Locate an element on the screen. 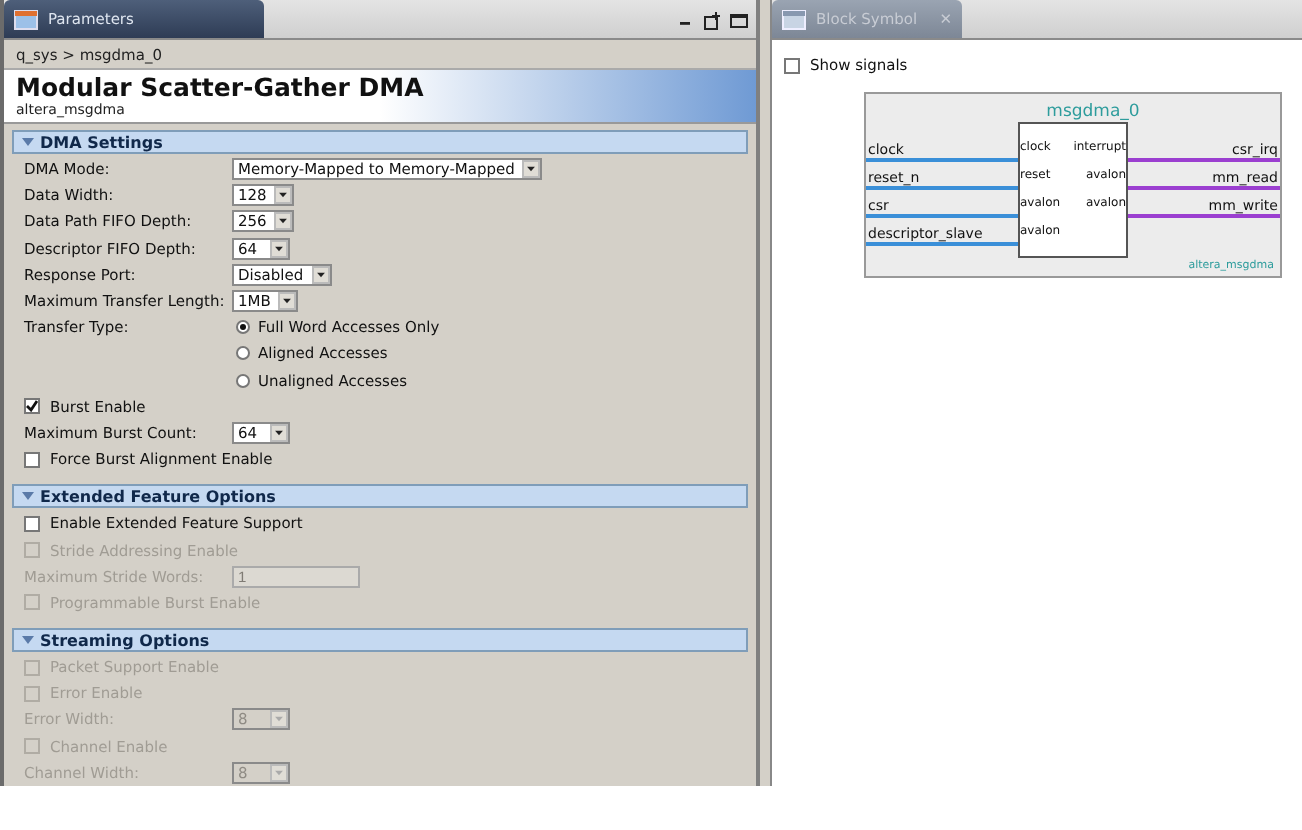  maximize-icon is located at coordinates (739, 21).